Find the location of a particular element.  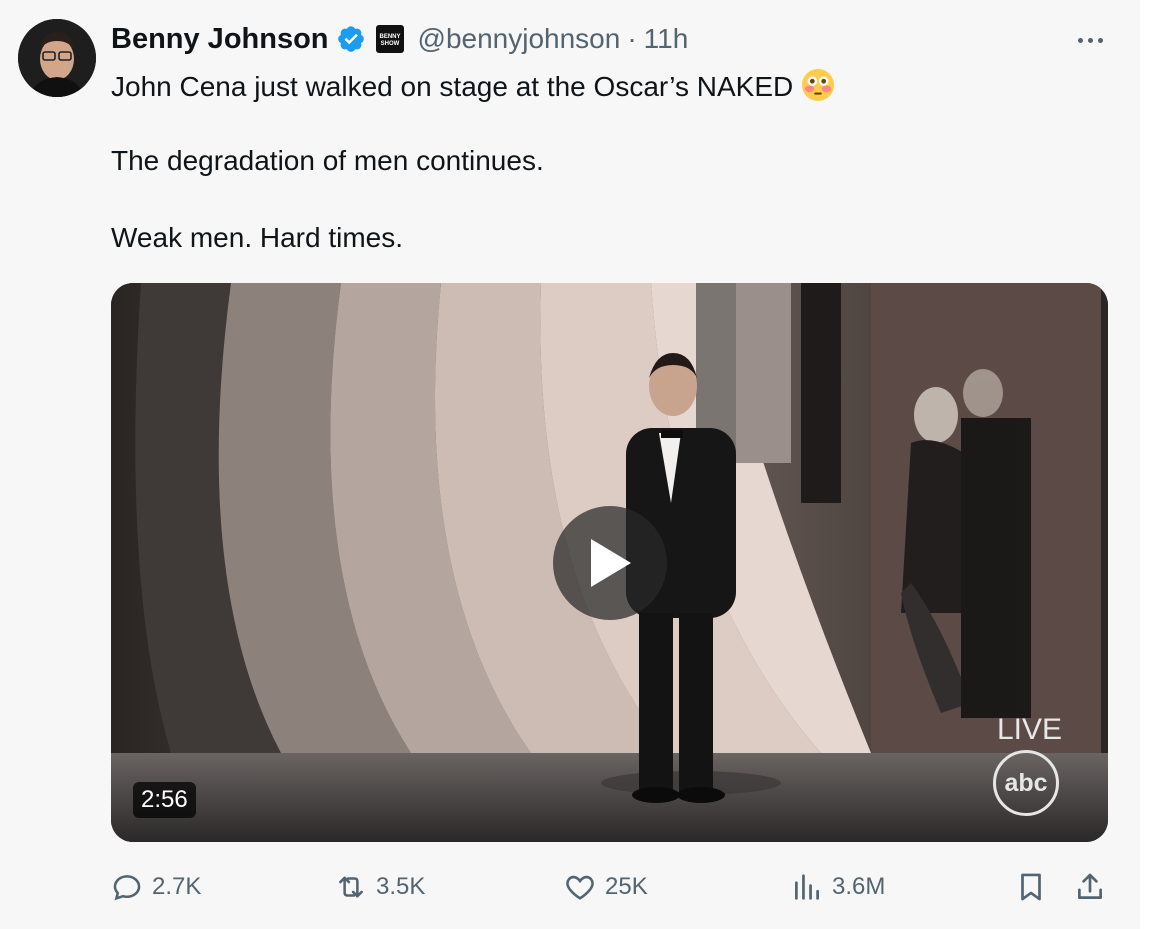

reply-button: 2.7K is located at coordinates (155, 887).